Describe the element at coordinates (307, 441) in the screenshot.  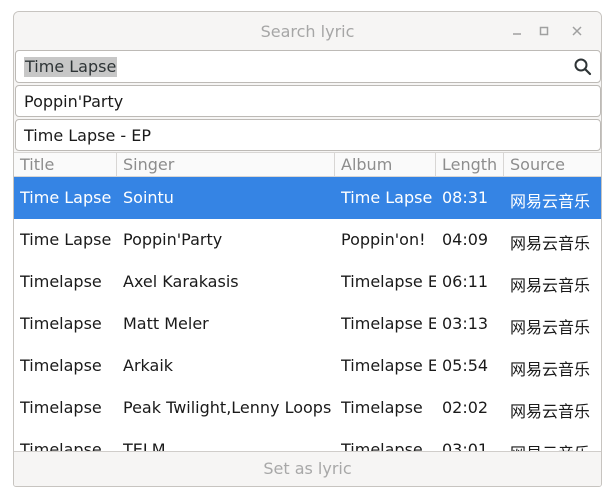
I see `table-row: Timelapse TELM Timelapse 03:01 网易云音乐` at that location.